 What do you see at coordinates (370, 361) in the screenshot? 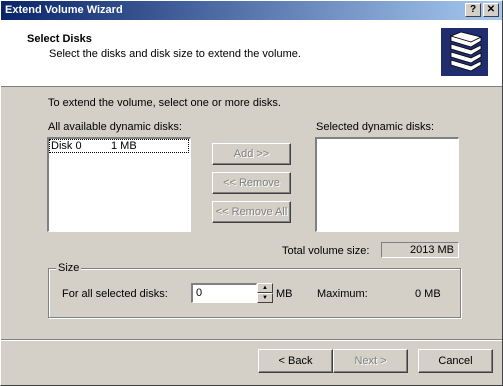
I see `next-button: Next >` at bounding box center [370, 361].